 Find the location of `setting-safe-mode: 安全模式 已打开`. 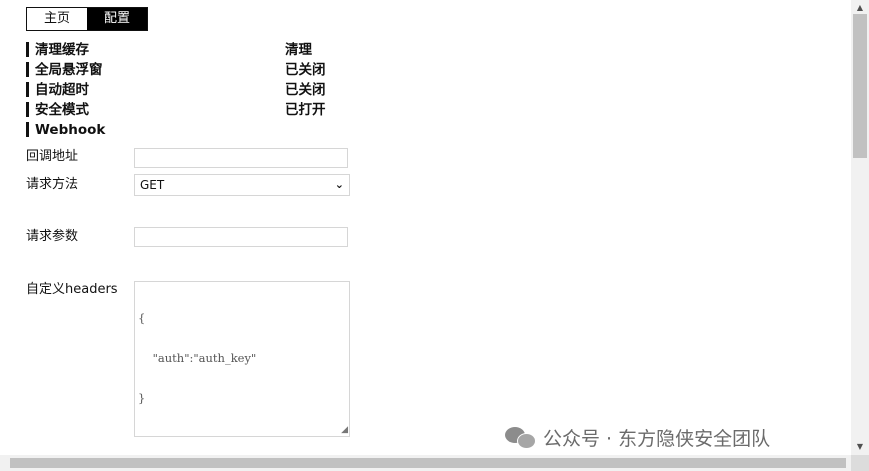

setting-safe-mode: 安全模式 已打开 is located at coordinates (191, 110).